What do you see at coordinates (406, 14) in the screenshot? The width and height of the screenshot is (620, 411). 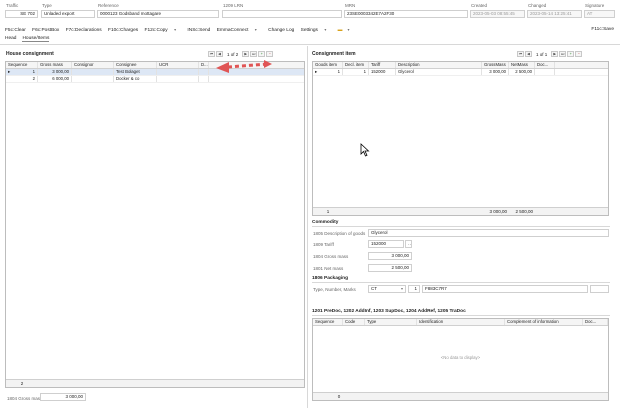 I see `mrn-field: 23SE0003342E7A2F30` at bounding box center [406, 14].